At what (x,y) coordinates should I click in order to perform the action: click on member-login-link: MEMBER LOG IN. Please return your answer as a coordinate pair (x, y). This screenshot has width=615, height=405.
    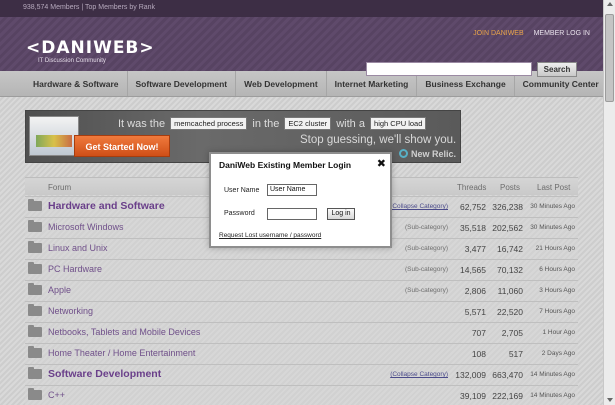
    Looking at the image, I should click on (562, 33).